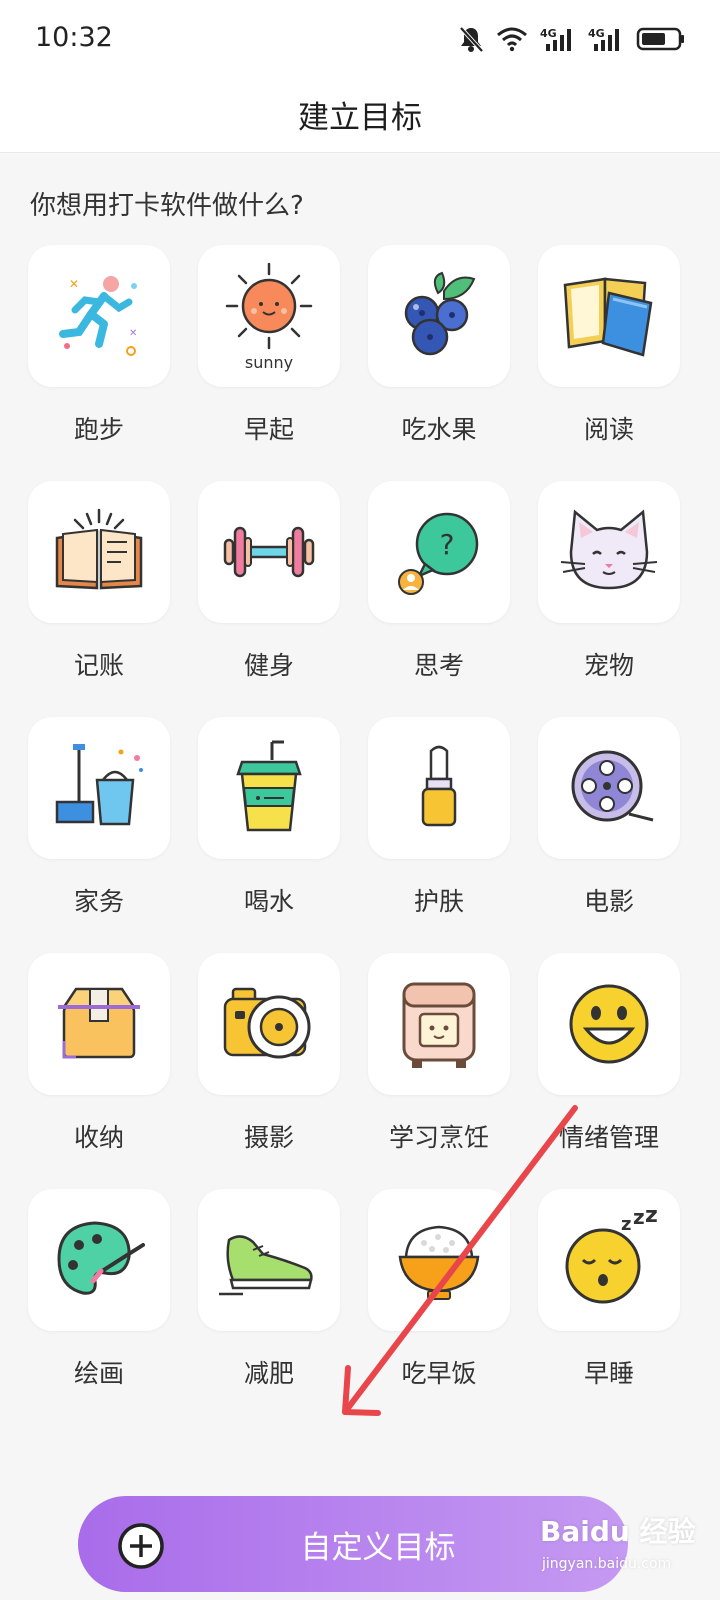 This screenshot has height=1600, width=720. Describe the element at coordinates (618, 1531) in the screenshot. I see `watermark-brand: Baidu 经验` at that location.